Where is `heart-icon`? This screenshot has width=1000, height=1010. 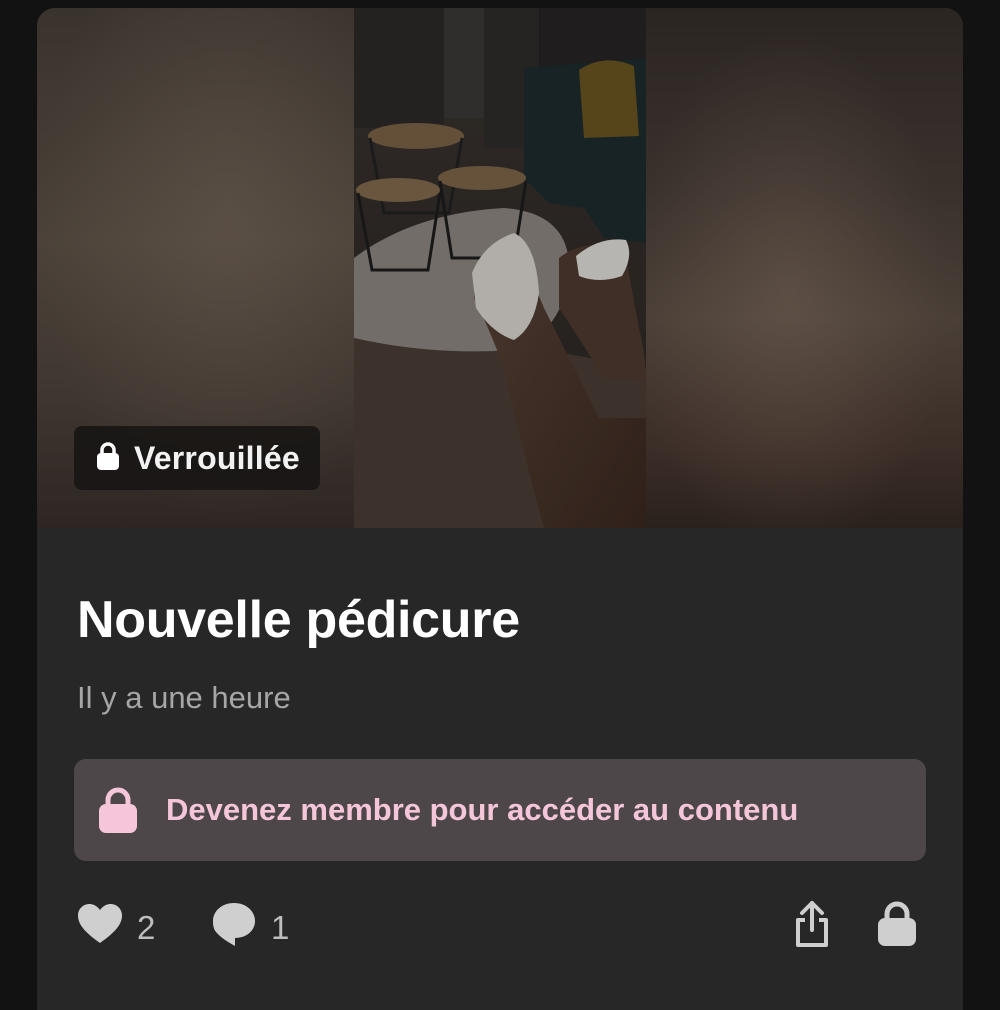
heart-icon is located at coordinates (100, 928).